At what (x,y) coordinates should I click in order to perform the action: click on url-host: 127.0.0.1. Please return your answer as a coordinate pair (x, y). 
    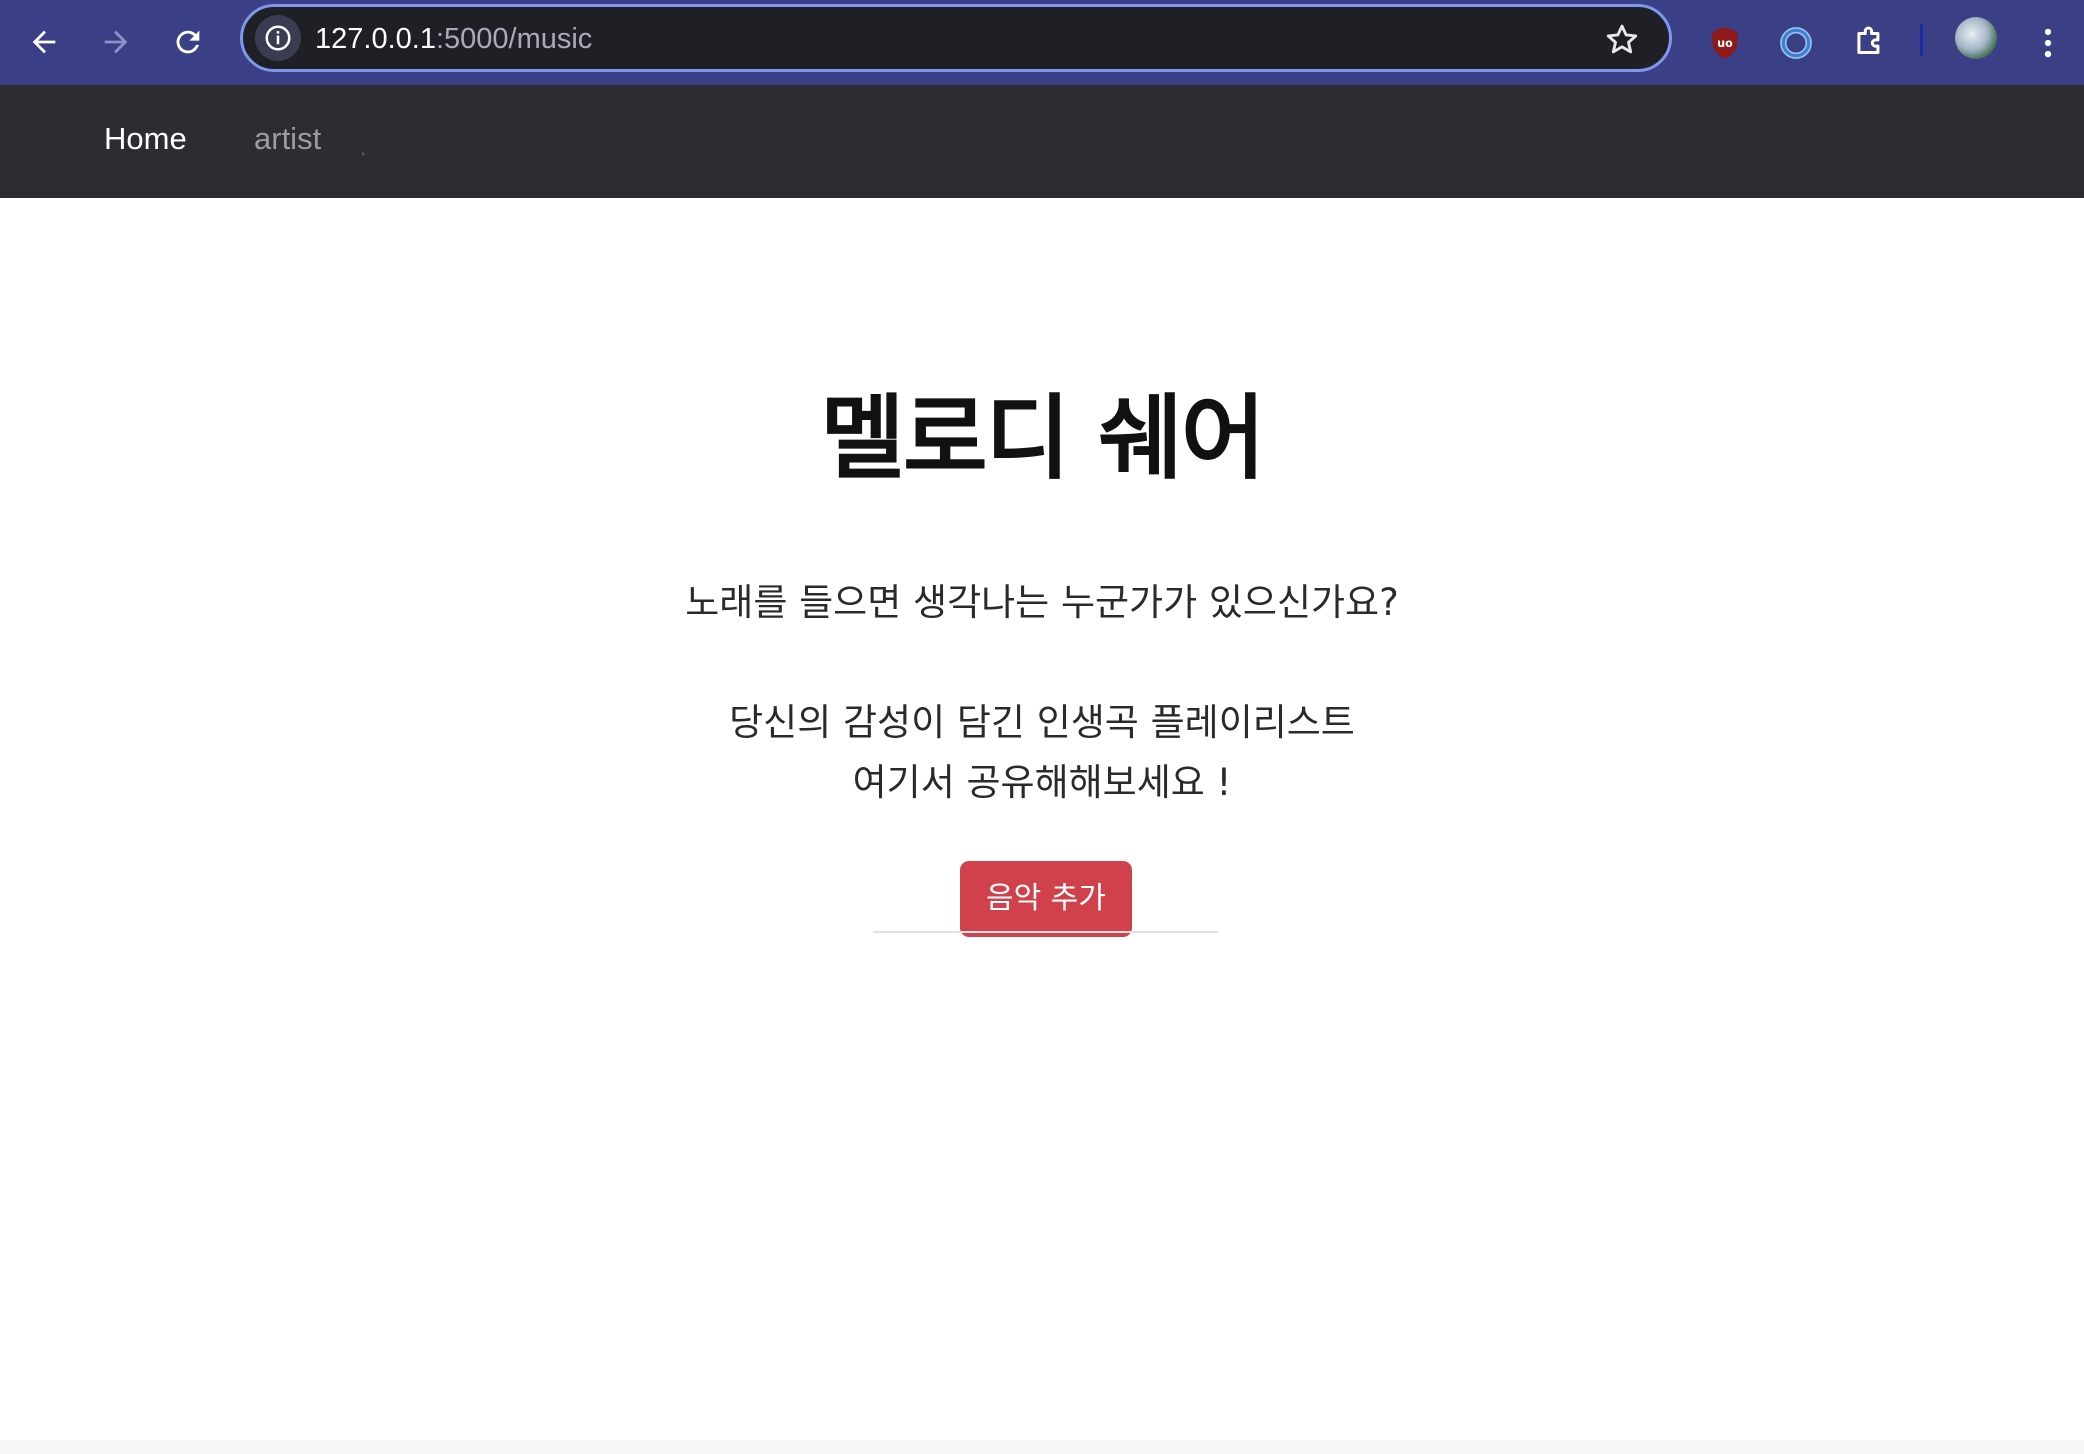
    Looking at the image, I should click on (375, 39).